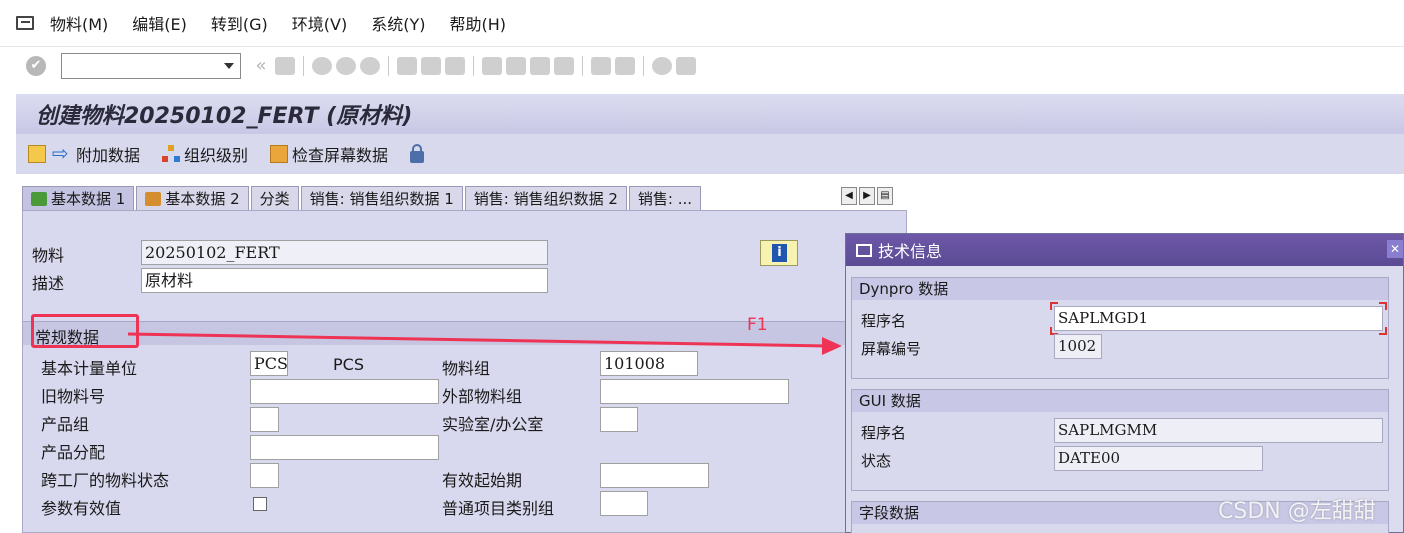  What do you see at coordinates (344, 447) in the screenshot?
I see `product-allocation-field` at bounding box center [344, 447].